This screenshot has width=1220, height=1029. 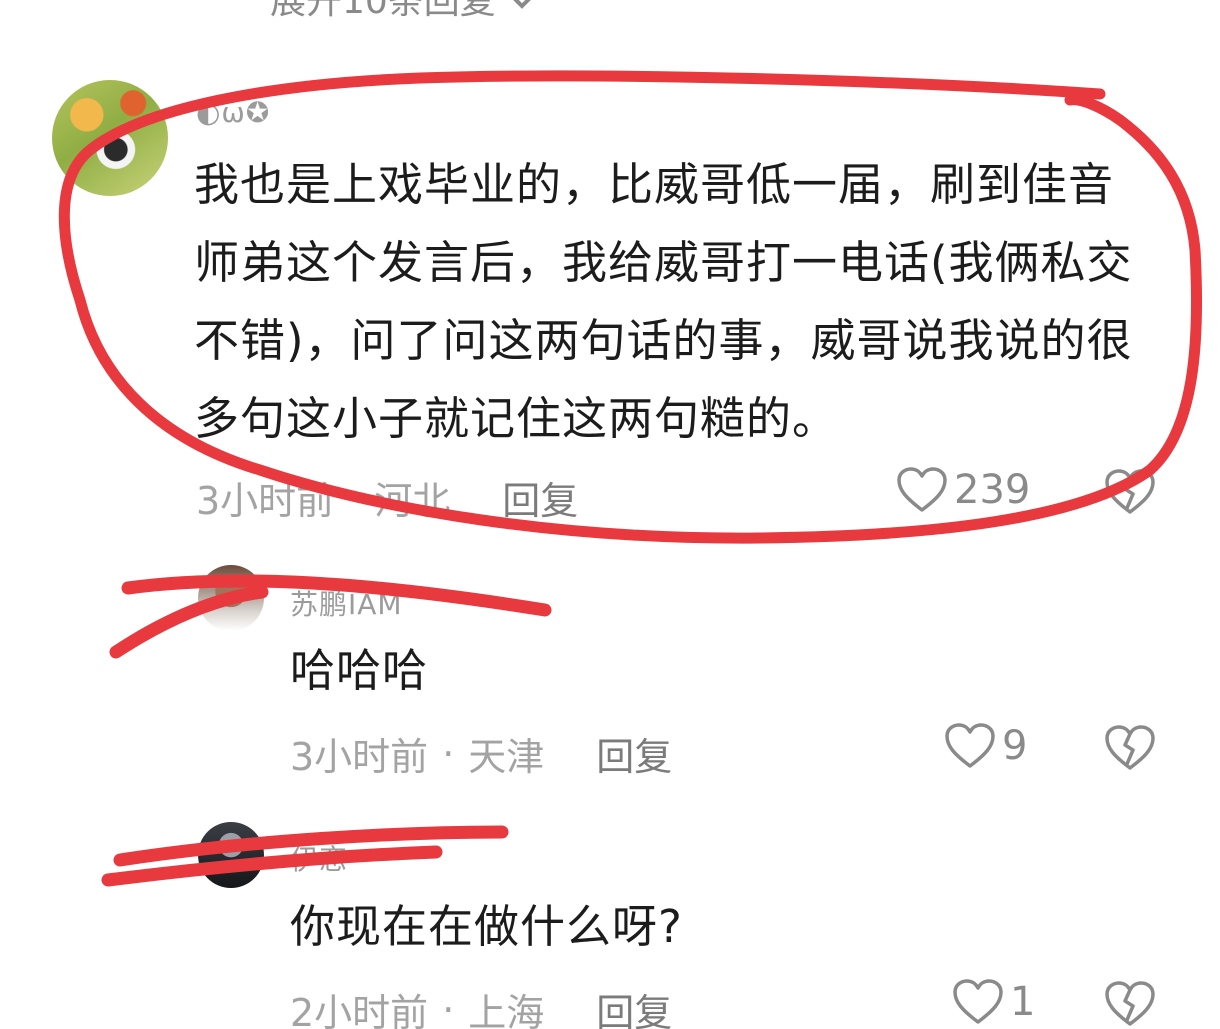 What do you see at coordinates (412, 501) in the screenshot?
I see `comment-location: 河北` at bounding box center [412, 501].